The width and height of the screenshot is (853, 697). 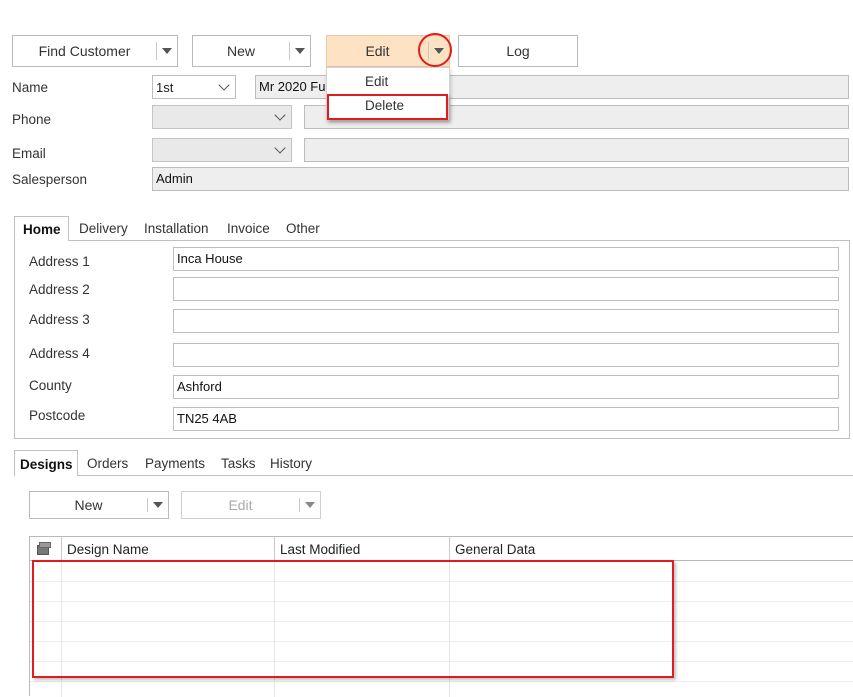 I want to click on email-label: Email, so click(x=29, y=153).